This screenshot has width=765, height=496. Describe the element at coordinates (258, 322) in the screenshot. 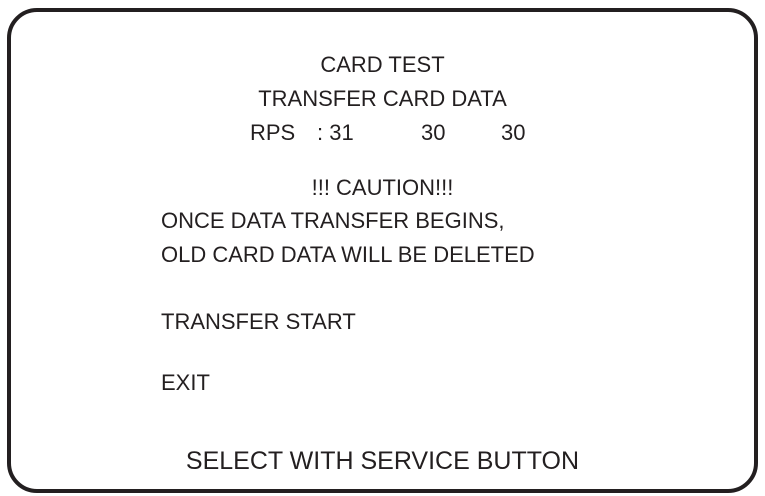

I see `transfer-start-option: TRANSFER START` at that location.